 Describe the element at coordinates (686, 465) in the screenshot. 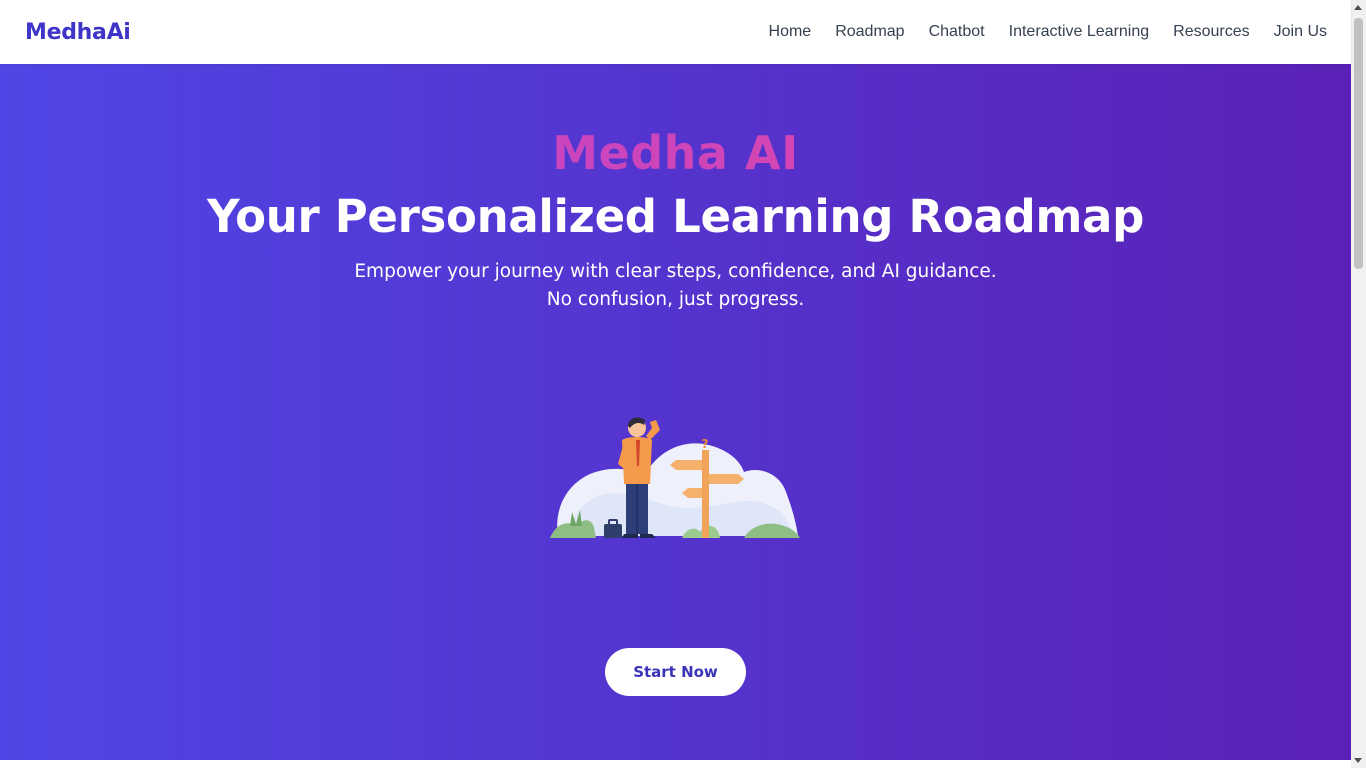

I see `sign-arrow-left-top` at that location.